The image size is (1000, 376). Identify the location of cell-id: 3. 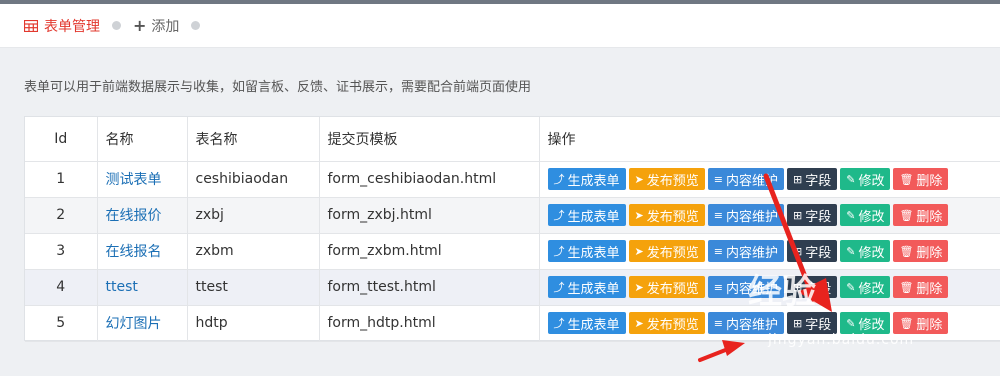
(61, 251).